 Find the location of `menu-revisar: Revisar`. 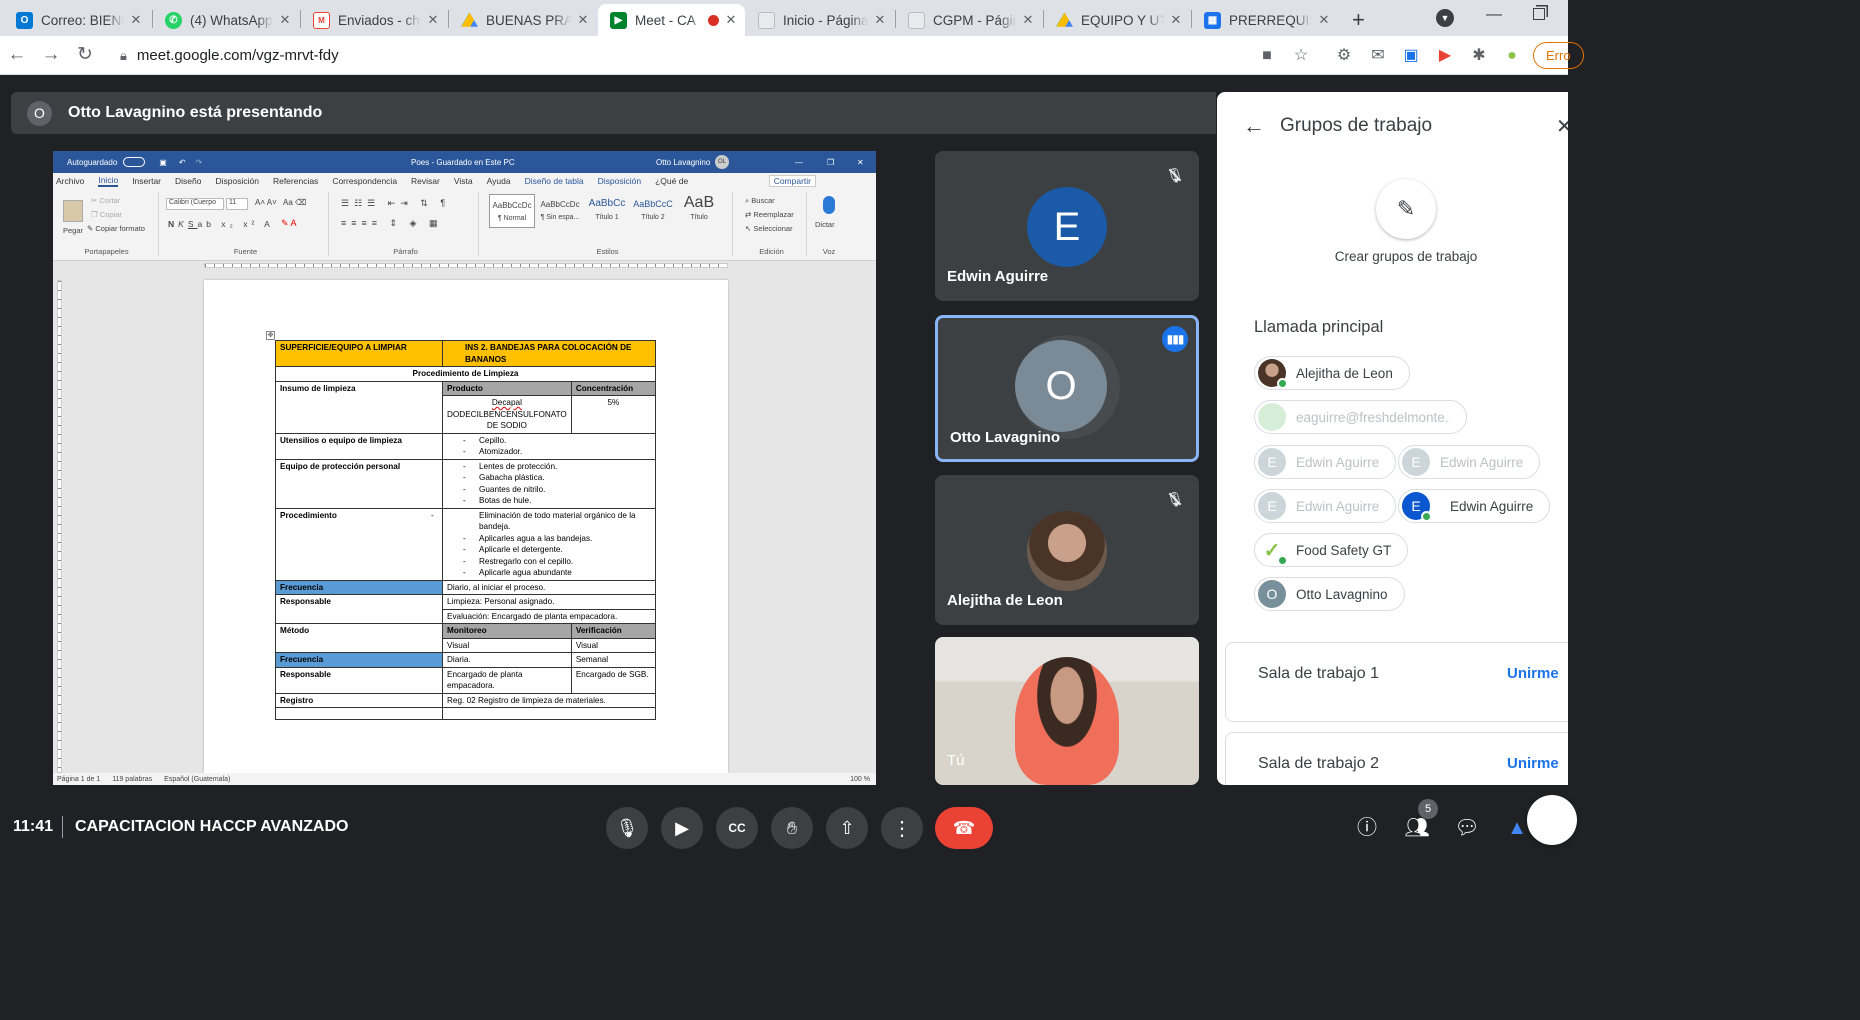

menu-revisar: Revisar is located at coordinates (425, 181).